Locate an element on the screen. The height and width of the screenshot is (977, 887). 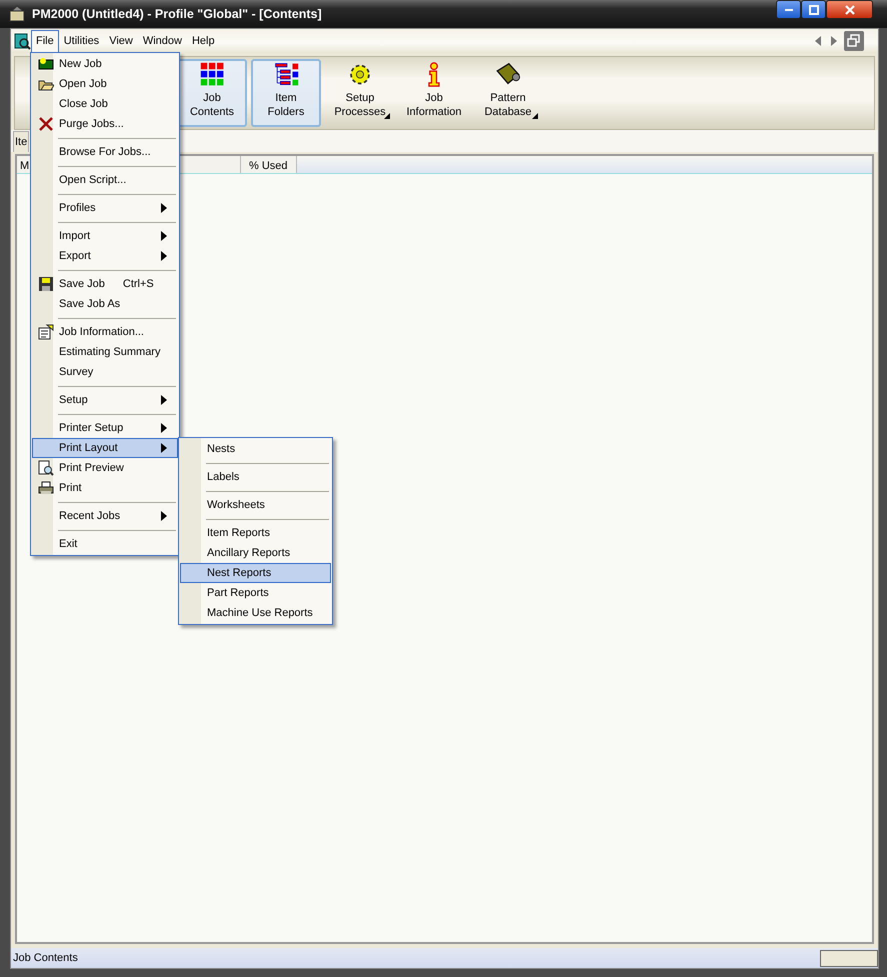
toolbar-button: Setup Processes is located at coordinates (360, 93).